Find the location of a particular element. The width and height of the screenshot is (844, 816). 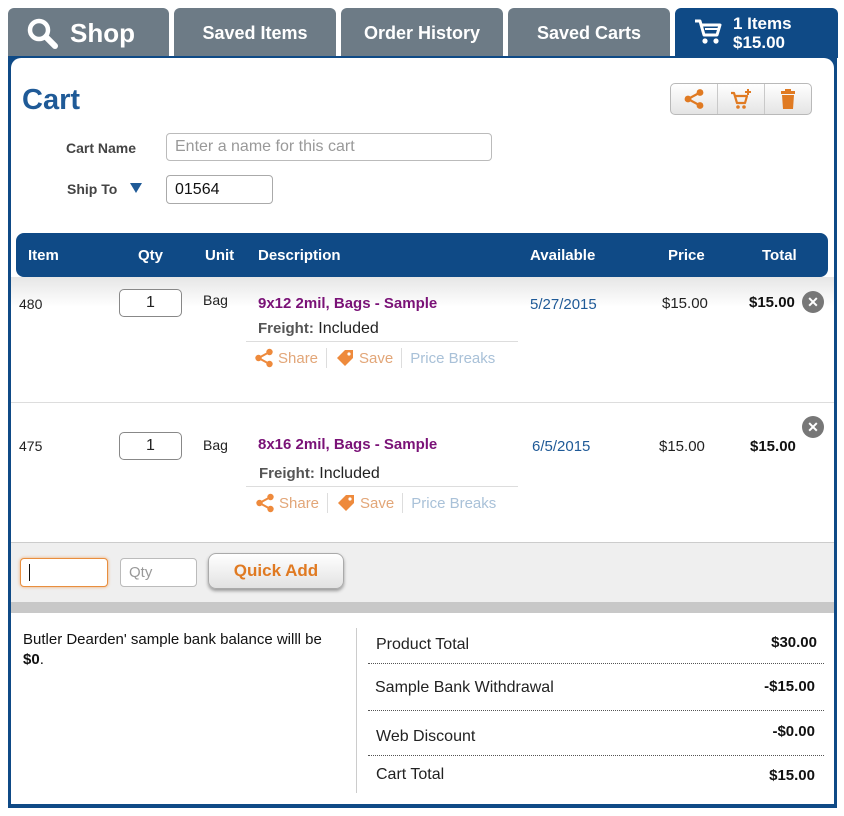

ship-to-label: Ship To is located at coordinates (92, 189).